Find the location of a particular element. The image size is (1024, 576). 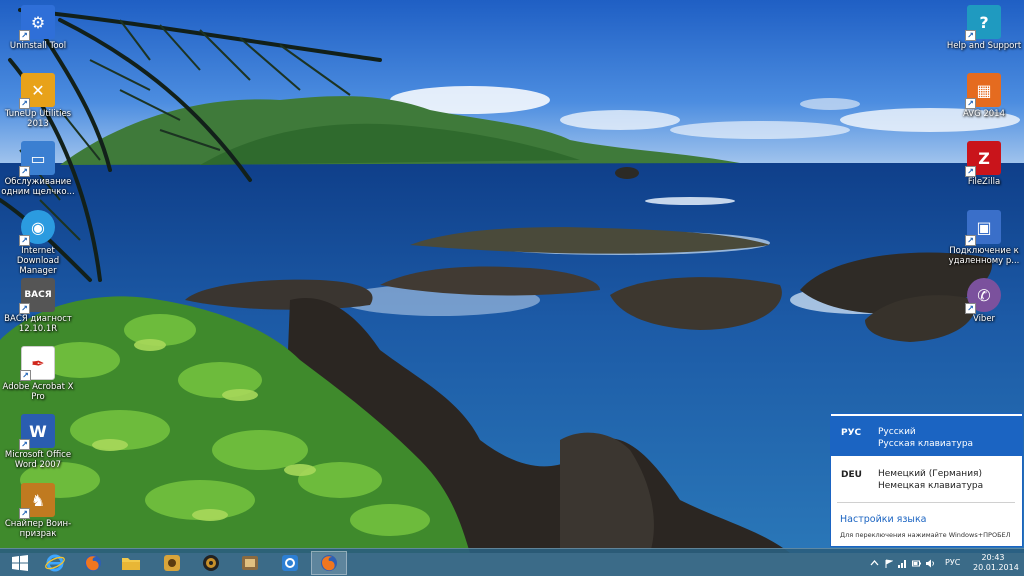

show-hidden-icons-icon is located at coordinates (874, 563).